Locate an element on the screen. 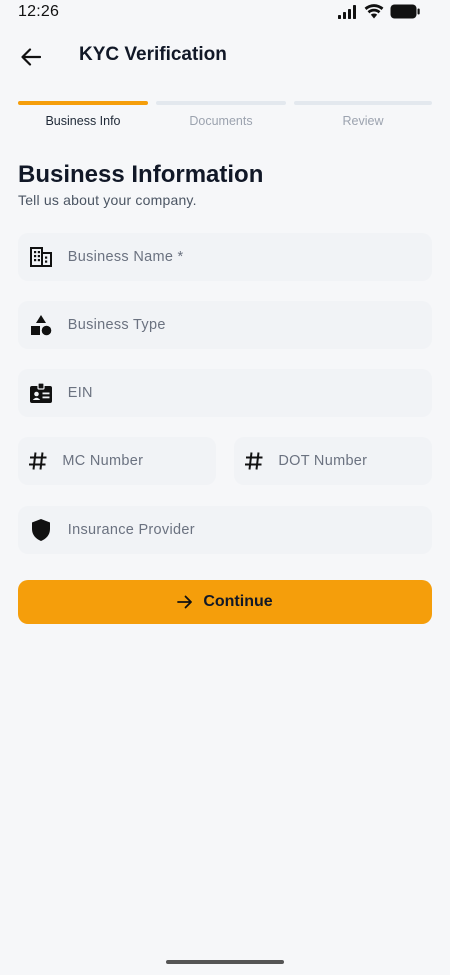 The height and width of the screenshot is (975, 450). back-button is located at coordinates (31, 57).